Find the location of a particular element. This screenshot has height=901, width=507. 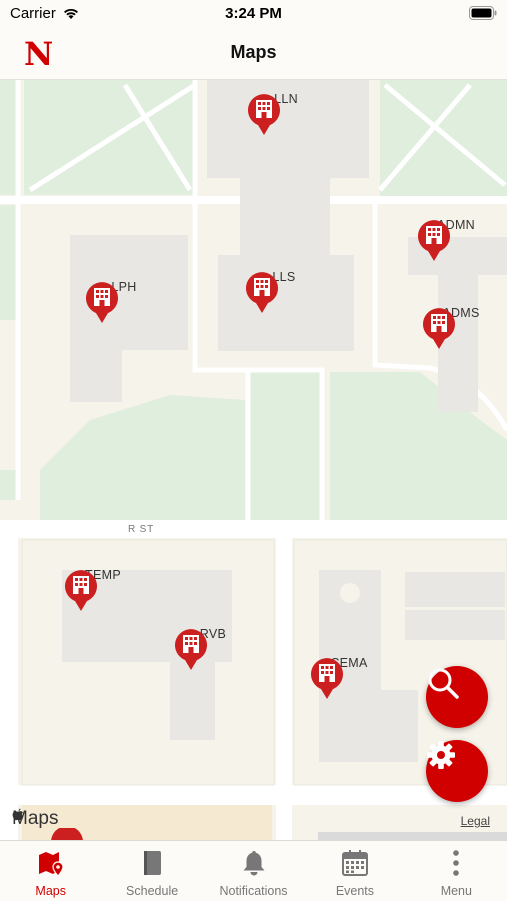

book-icon is located at coordinates (153, 863).